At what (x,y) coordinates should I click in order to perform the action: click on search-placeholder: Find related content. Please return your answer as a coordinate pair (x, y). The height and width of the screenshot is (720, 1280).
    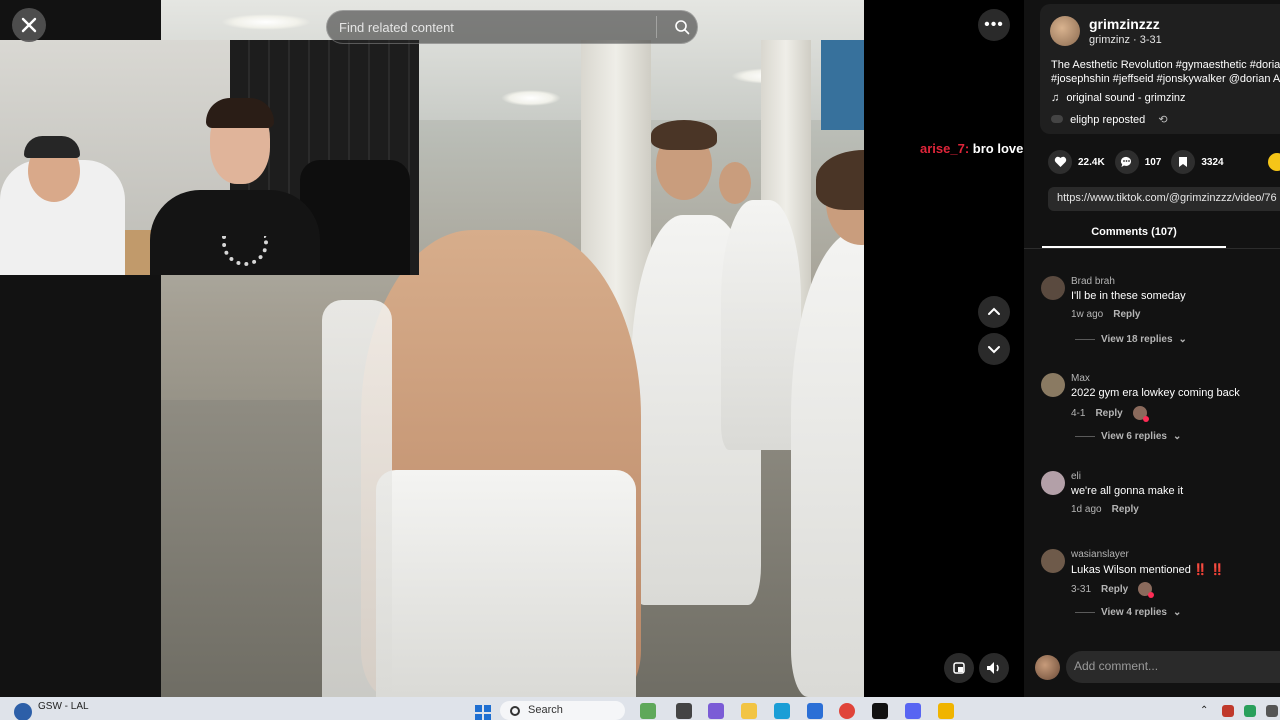
    Looking at the image, I should click on (396, 27).